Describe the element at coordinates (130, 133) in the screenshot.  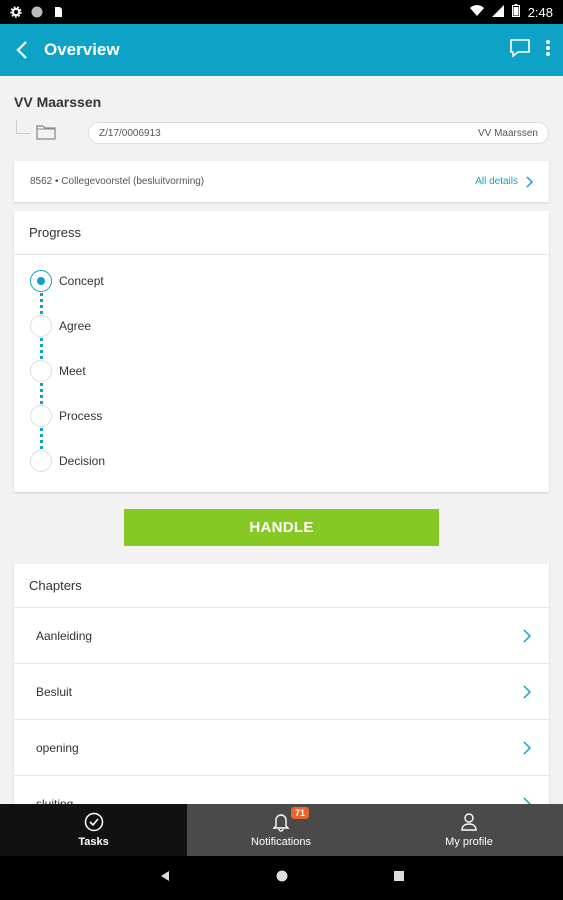
I see `case-number: Z/17/0006913` at that location.